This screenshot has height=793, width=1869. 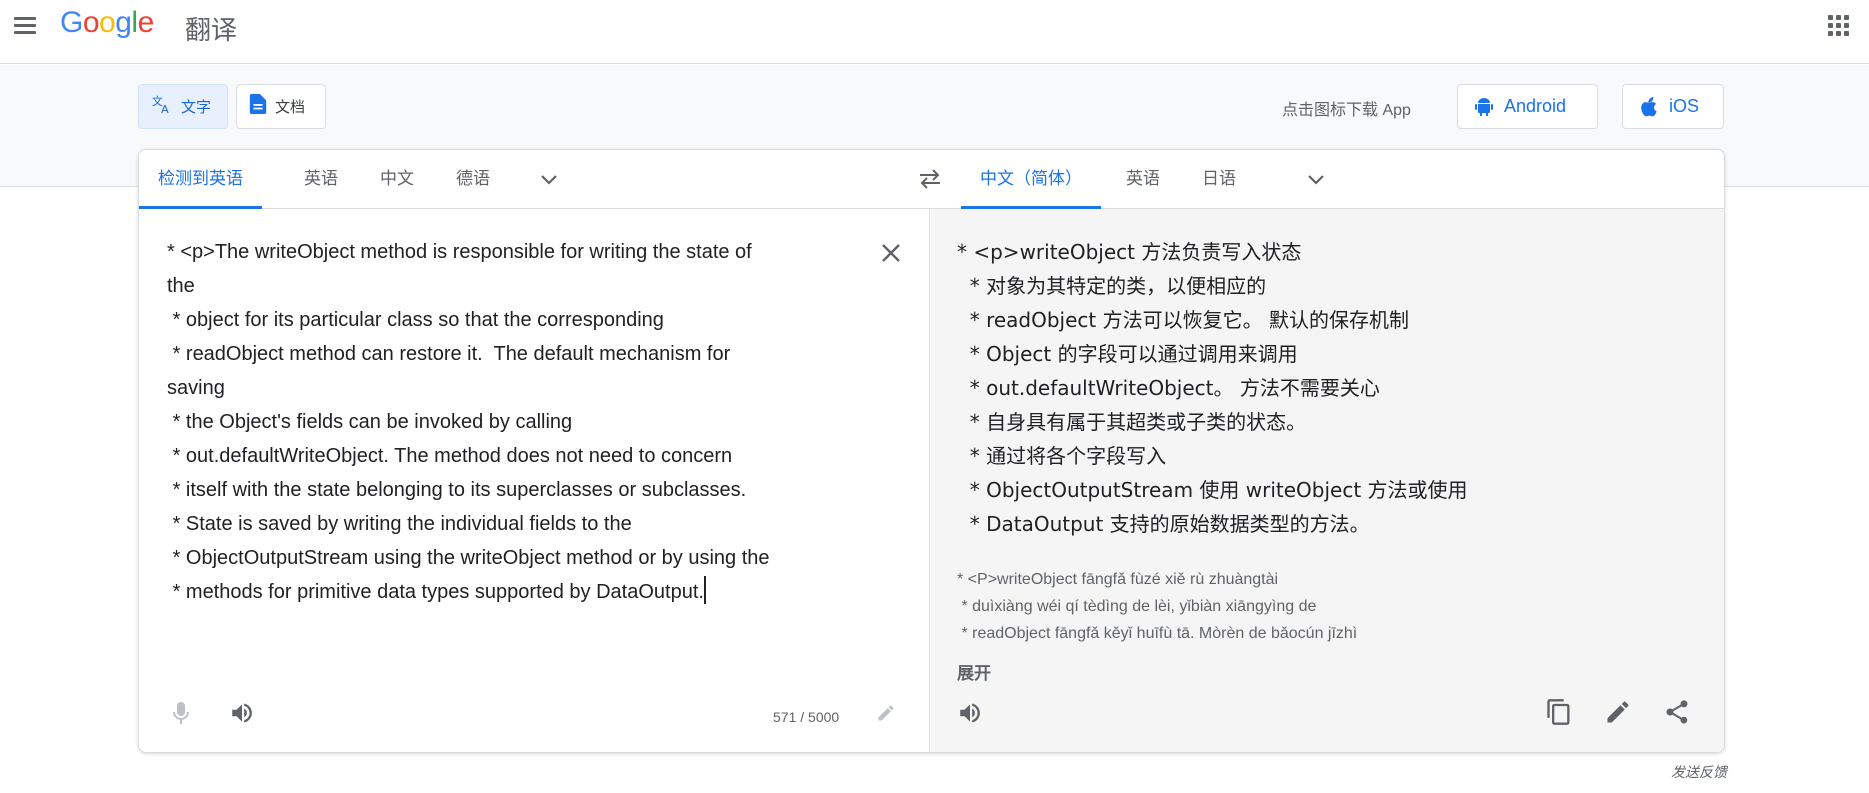 I want to click on microphone-icon, so click(x=181, y=716).